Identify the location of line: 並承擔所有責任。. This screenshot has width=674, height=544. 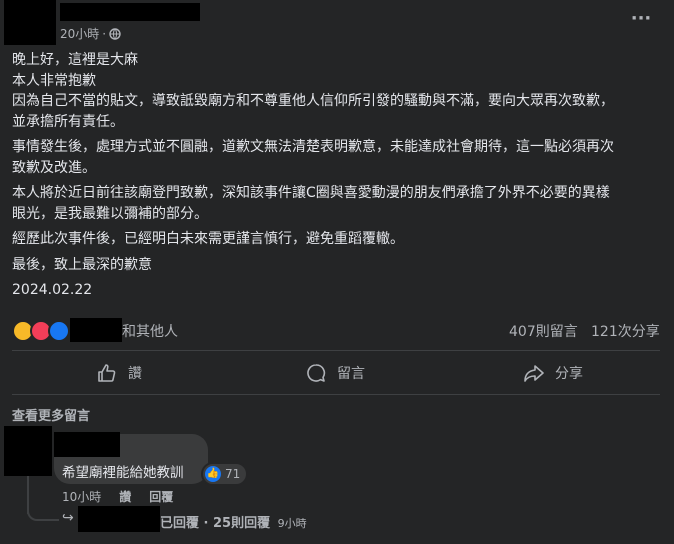
(68, 121).